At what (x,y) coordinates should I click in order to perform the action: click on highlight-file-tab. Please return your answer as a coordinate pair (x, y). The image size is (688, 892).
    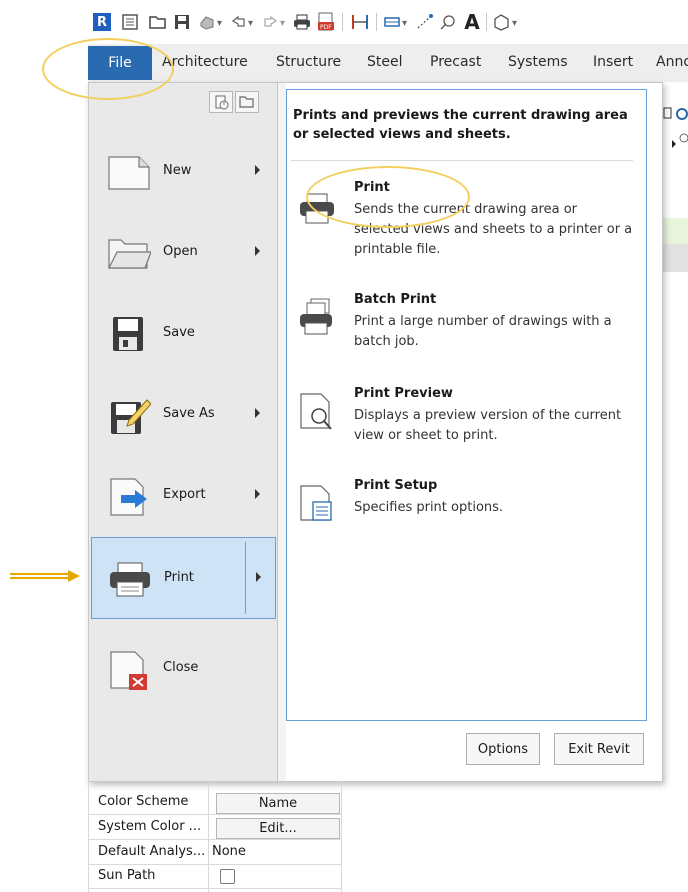
    Looking at the image, I should click on (108, 69).